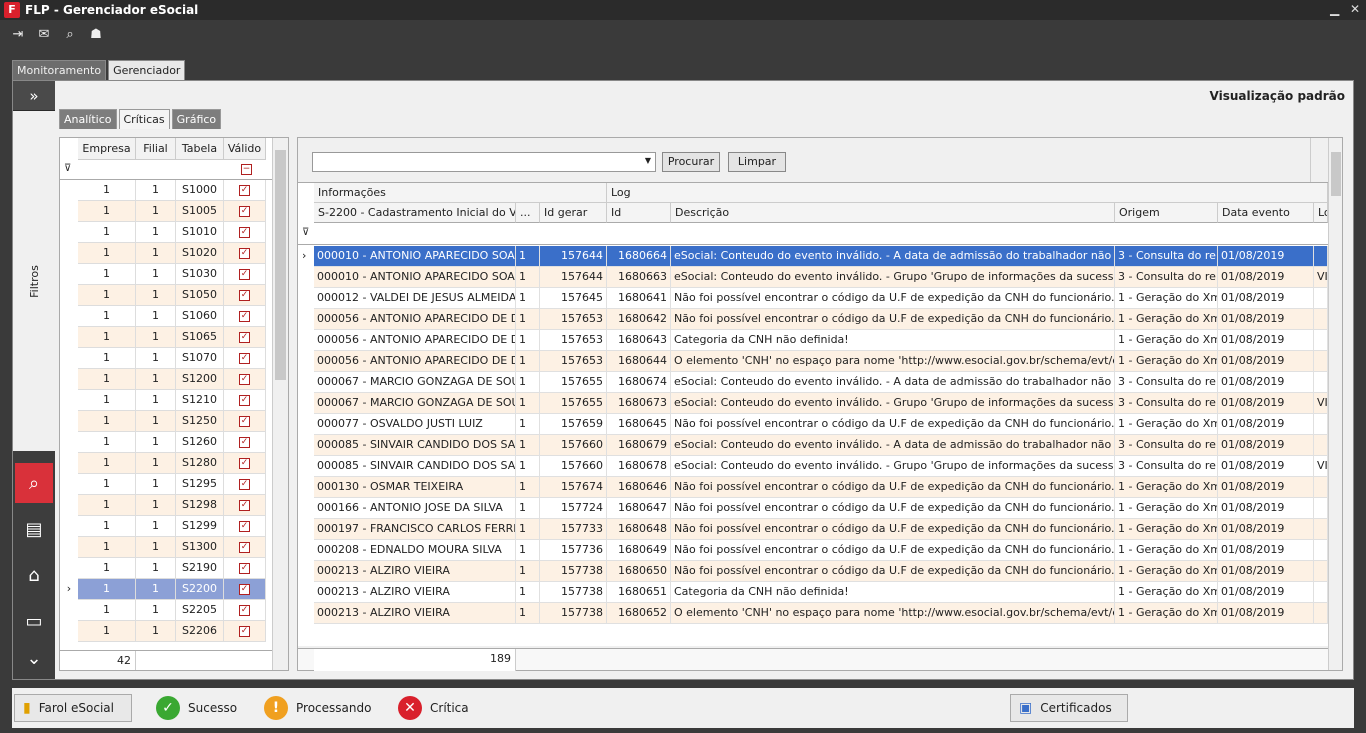 The height and width of the screenshot is (733, 1366). I want to click on table-row: 1 1 S1298 ✓, so click(166, 505).